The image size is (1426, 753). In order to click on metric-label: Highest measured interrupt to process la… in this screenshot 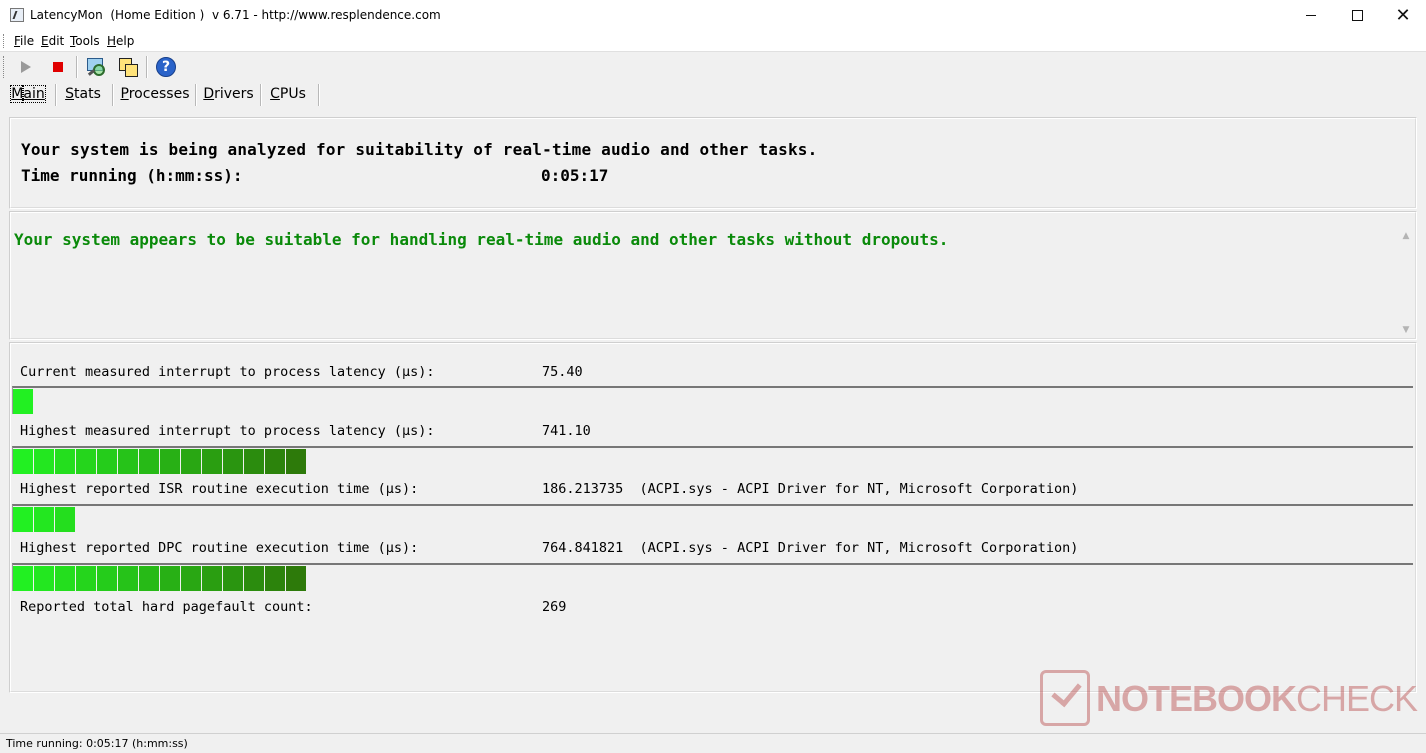, I will do `click(227, 431)`.